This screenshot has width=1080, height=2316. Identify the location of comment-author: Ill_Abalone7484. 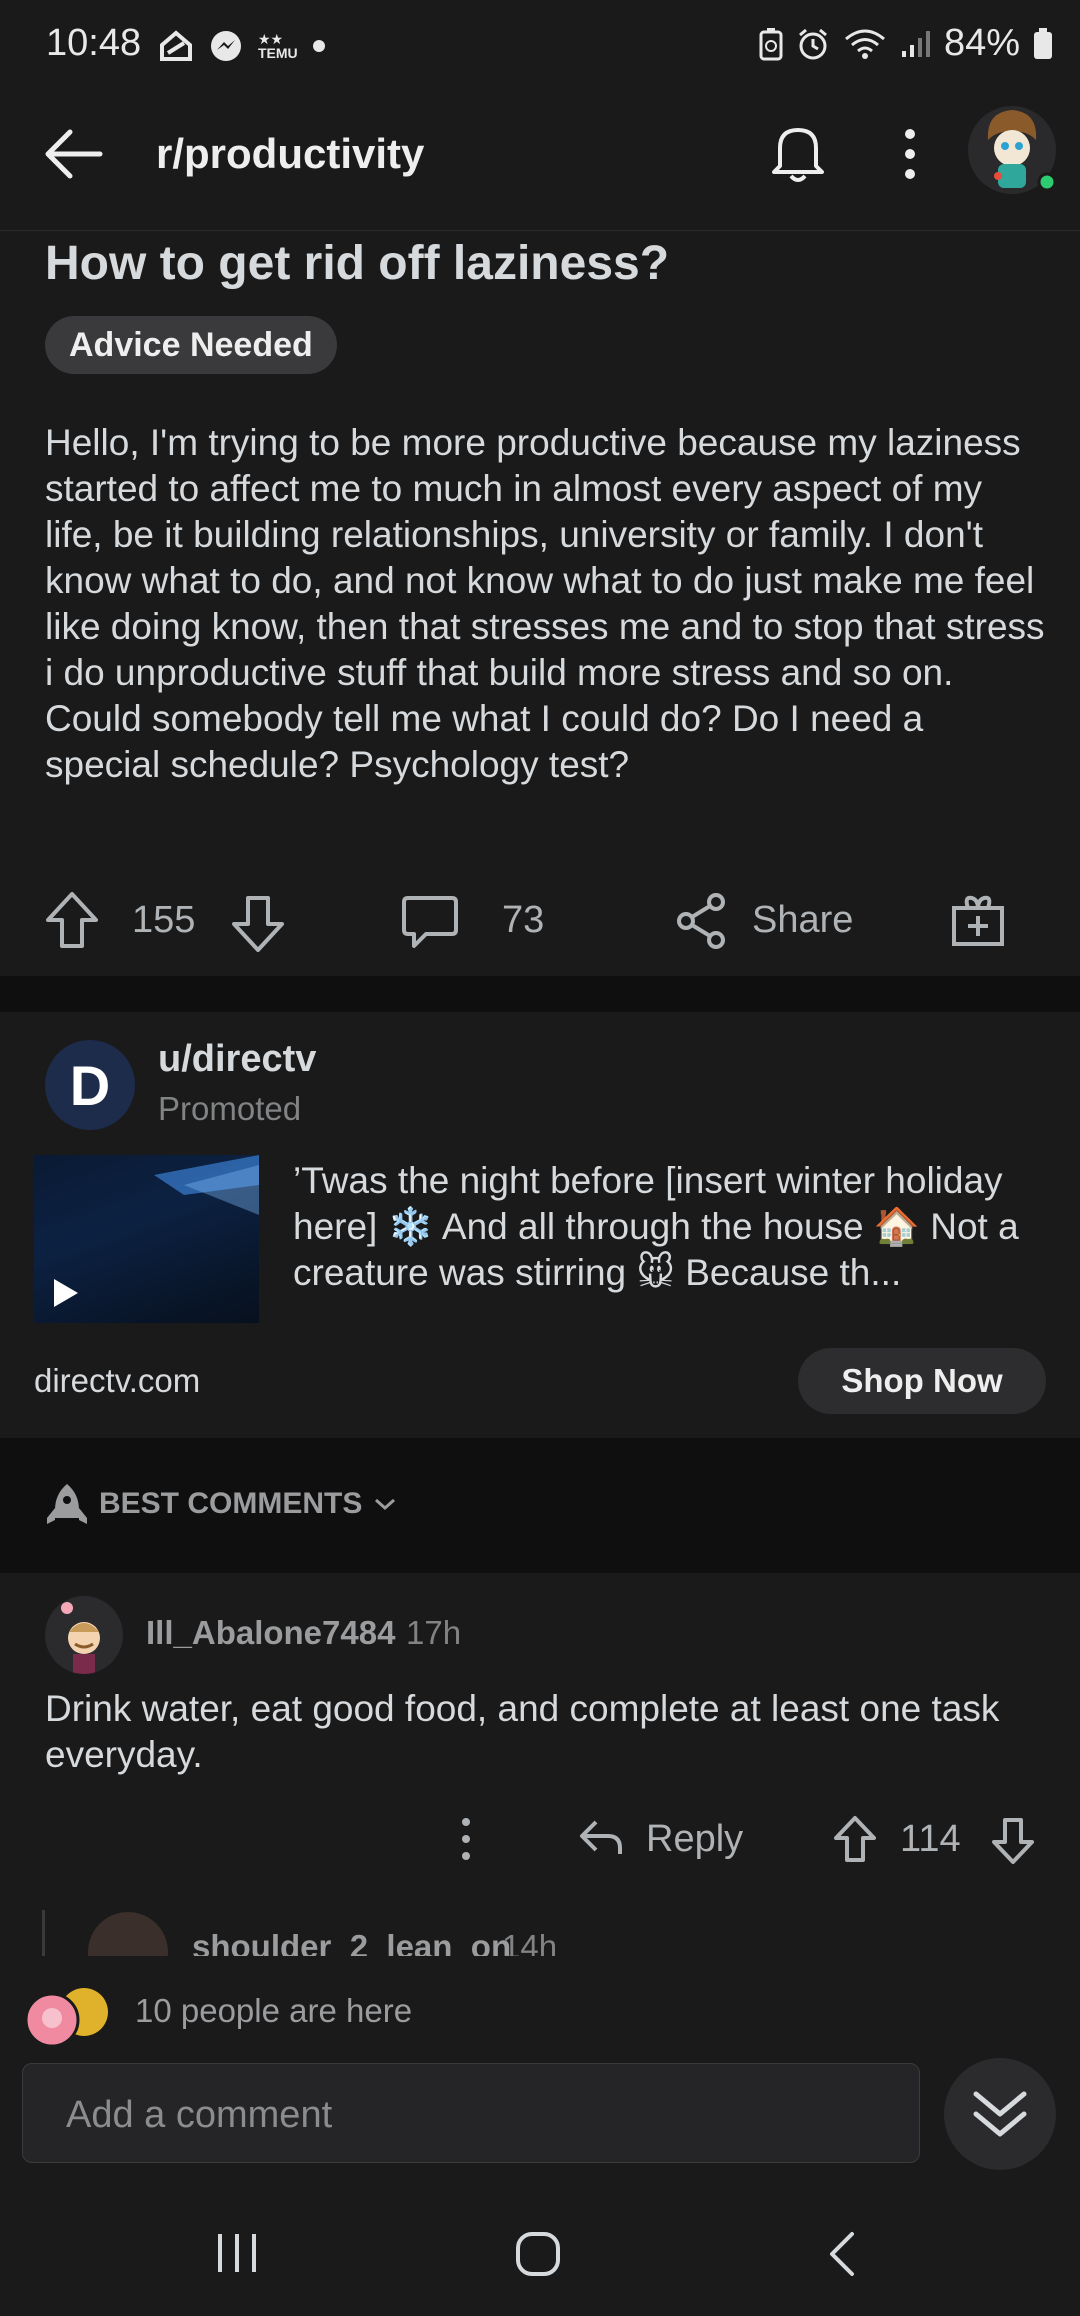
(270, 1633).